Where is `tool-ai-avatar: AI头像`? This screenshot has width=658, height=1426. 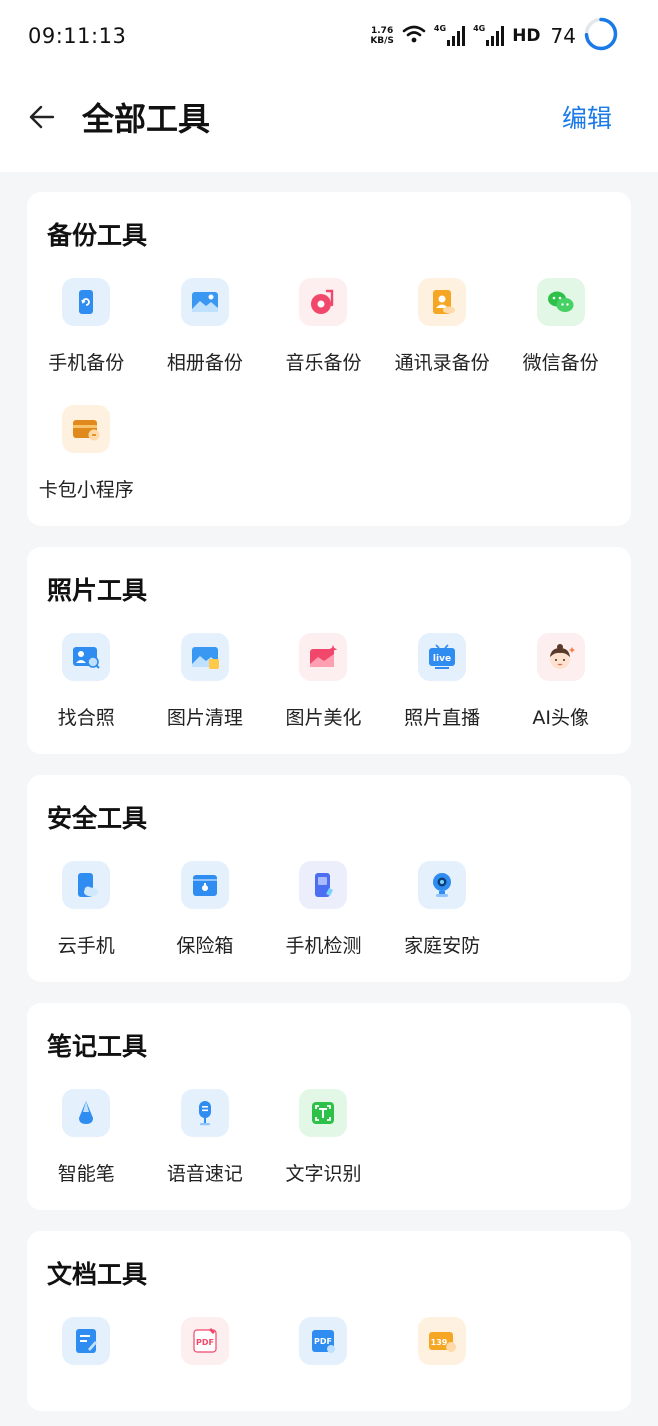
tool-ai-avatar: AI头像 is located at coordinates (560, 681).